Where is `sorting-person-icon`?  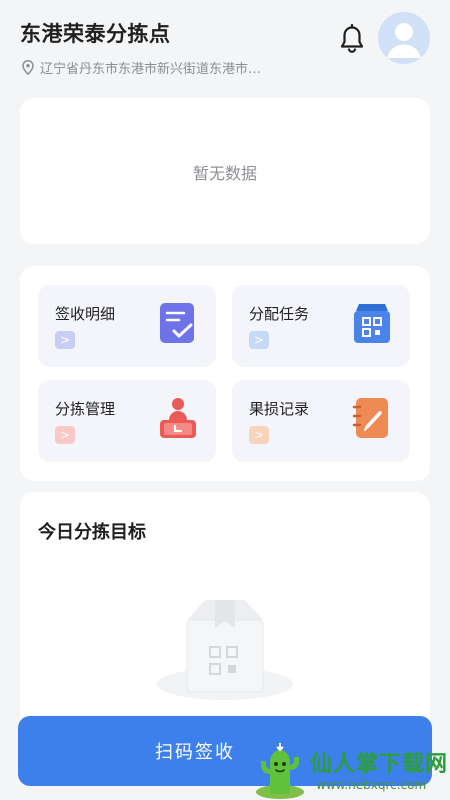 sorting-person-icon is located at coordinates (178, 418).